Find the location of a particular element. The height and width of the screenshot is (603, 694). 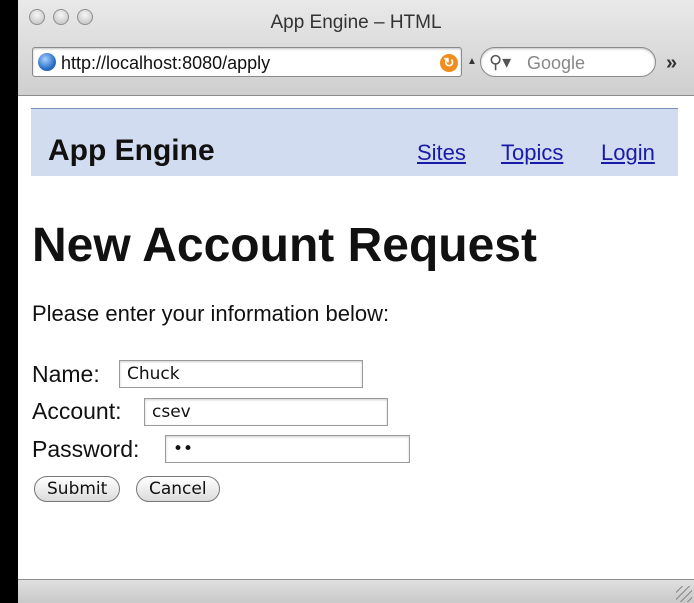

search-icon: ⚲▾ is located at coordinates (500, 62).